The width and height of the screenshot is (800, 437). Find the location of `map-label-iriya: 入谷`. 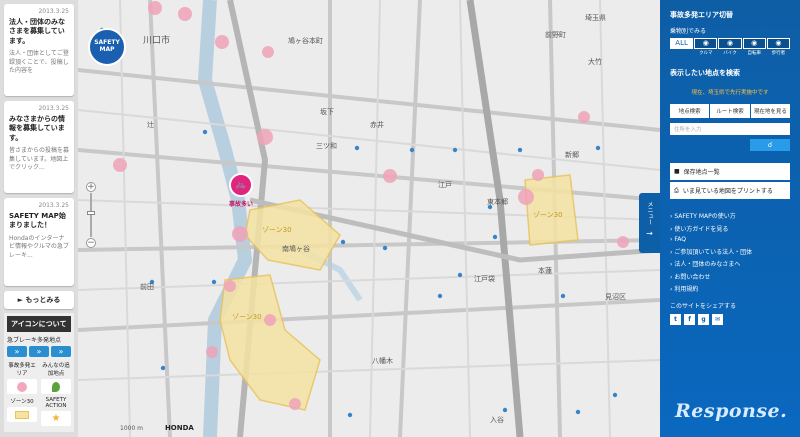

map-label-iriya: 入谷 is located at coordinates (497, 420).